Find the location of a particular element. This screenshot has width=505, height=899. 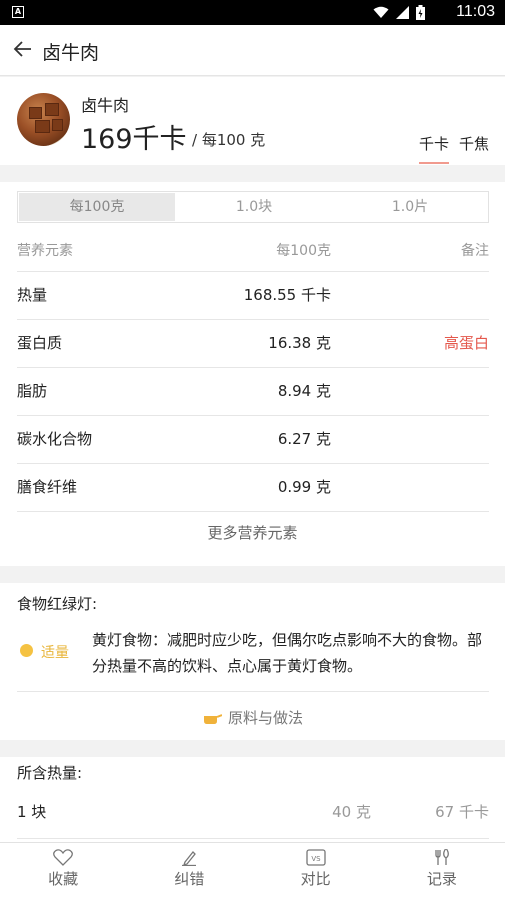

portion-label: 1 块 is located at coordinates (32, 812).